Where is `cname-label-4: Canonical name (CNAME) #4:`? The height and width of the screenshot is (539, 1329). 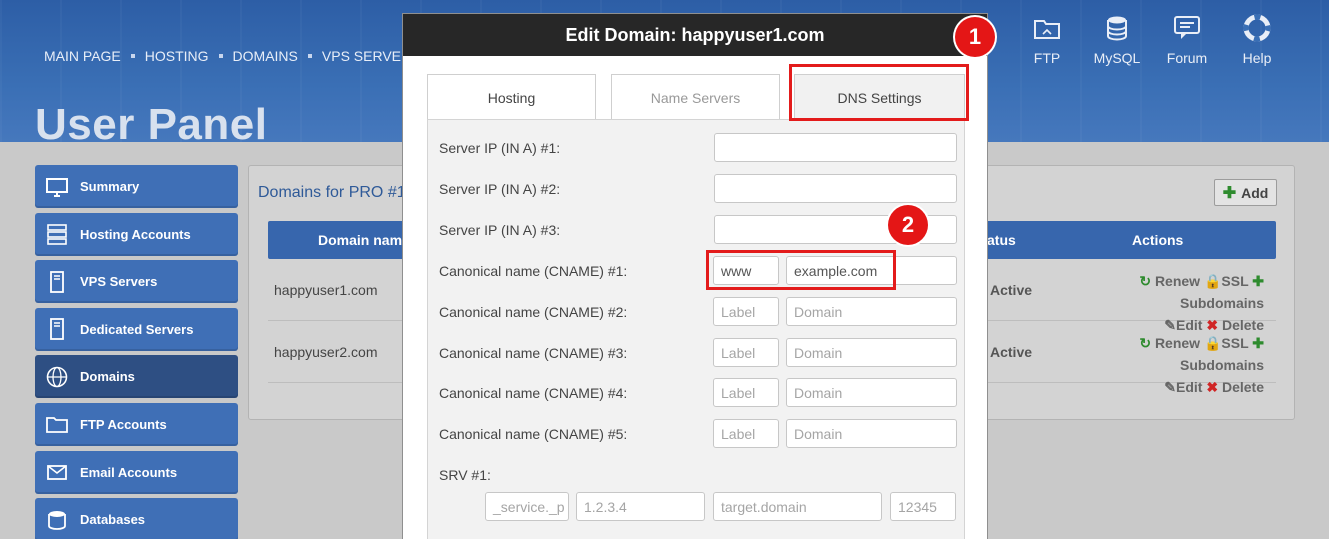 cname-label-4: Canonical name (CNAME) #4: is located at coordinates (533, 393).